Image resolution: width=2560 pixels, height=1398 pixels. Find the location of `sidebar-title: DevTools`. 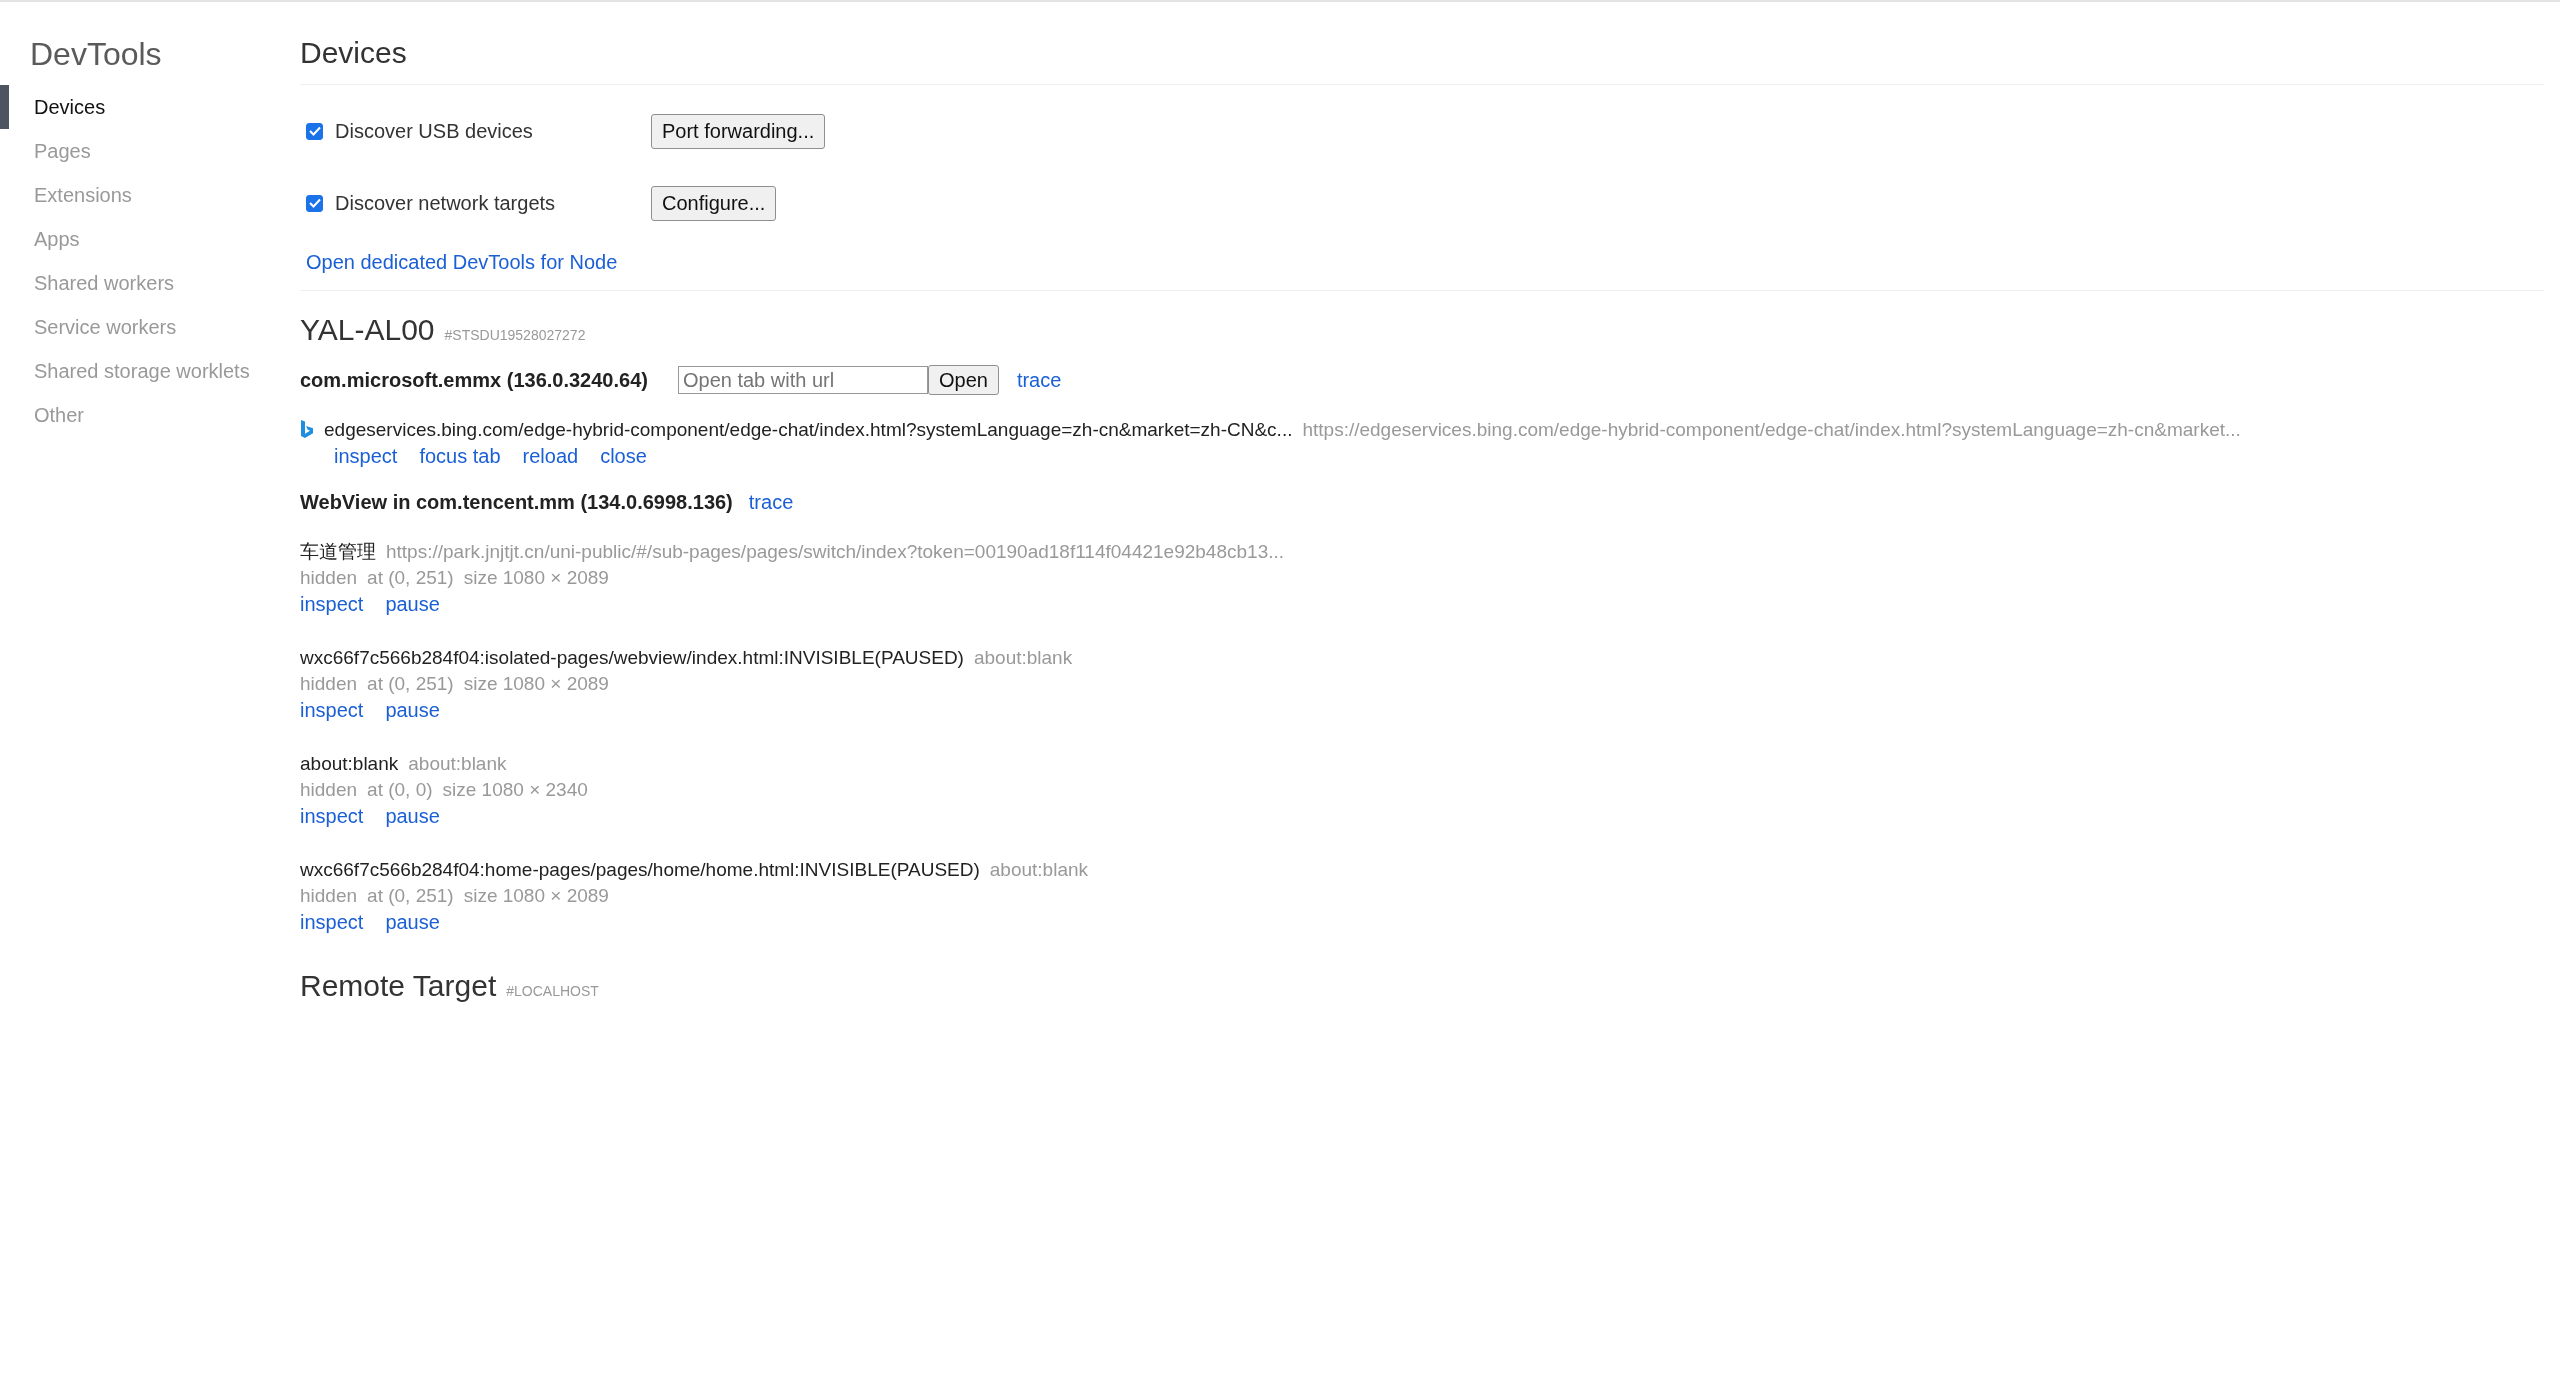

sidebar-title: DevTools is located at coordinates (96, 54).